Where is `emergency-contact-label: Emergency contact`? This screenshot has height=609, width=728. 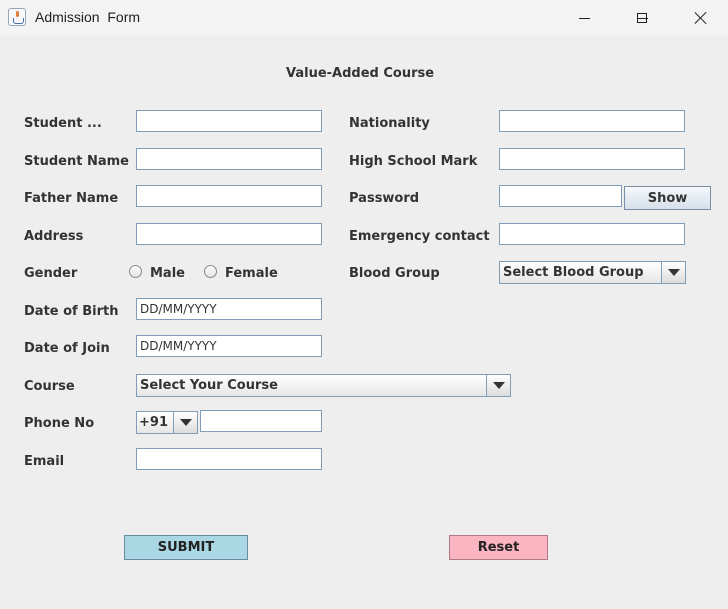 emergency-contact-label: Emergency contact is located at coordinates (419, 236).